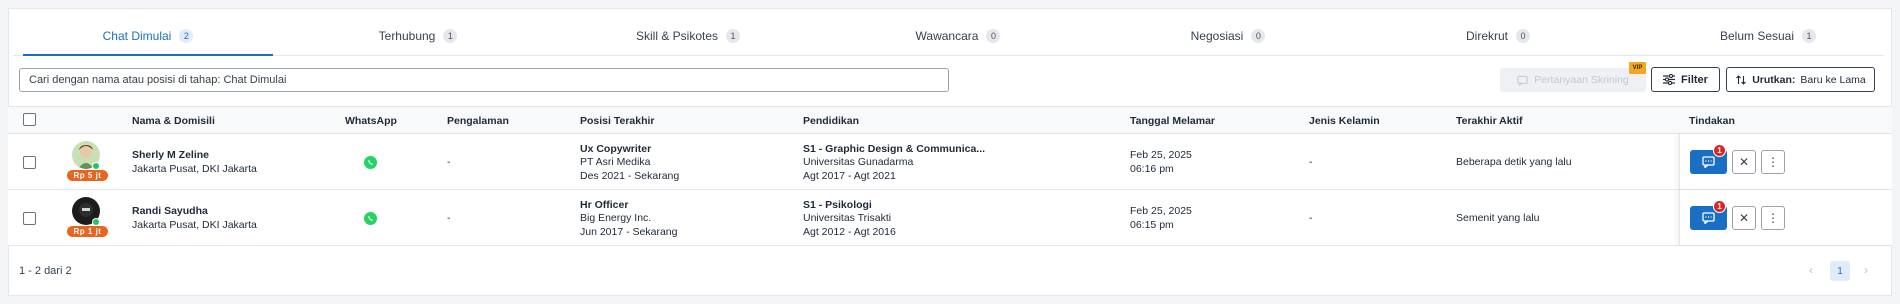 The height and width of the screenshot is (304, 1900). I want to click on page-number-button: 1, so click(1840, 271).